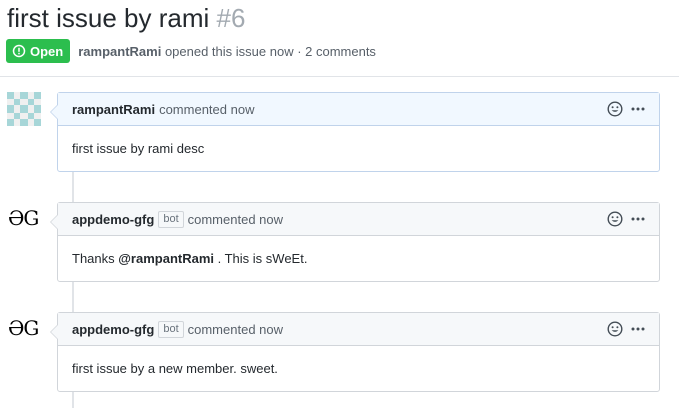 This screenshot has width=679, height=408. What do you see at coordinates (358, 368) in the screenshot?
I see `comment-body: first issue by a new member. sweet.` at bounding box center [358, 368].